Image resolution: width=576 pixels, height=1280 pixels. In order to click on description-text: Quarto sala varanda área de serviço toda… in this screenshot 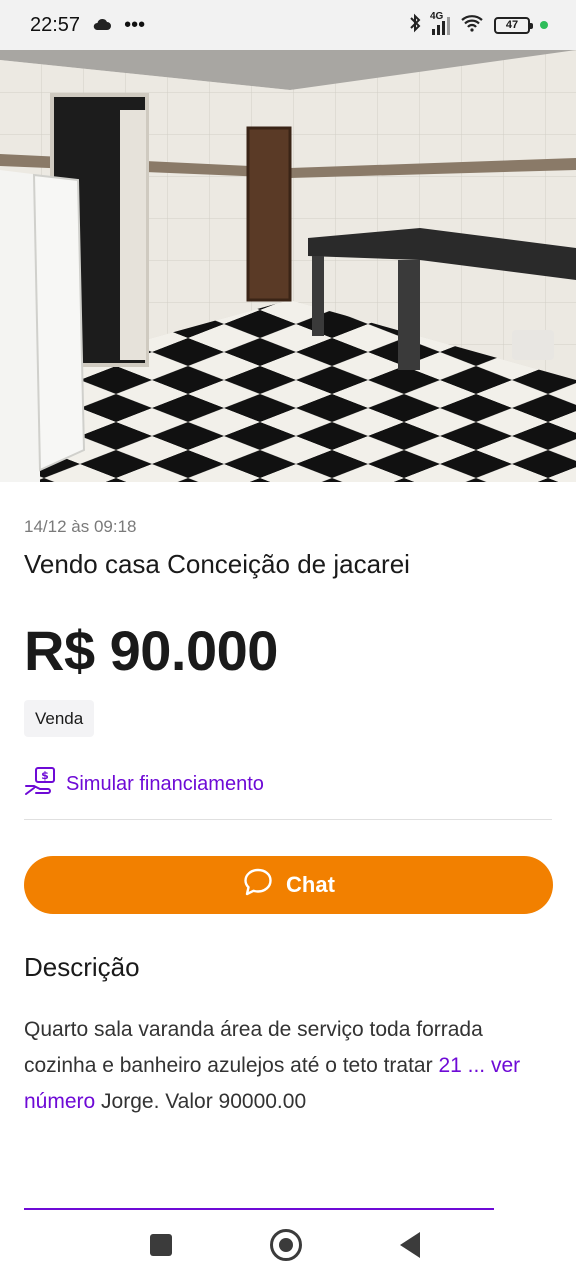, I will do `click(289, 1066)`.